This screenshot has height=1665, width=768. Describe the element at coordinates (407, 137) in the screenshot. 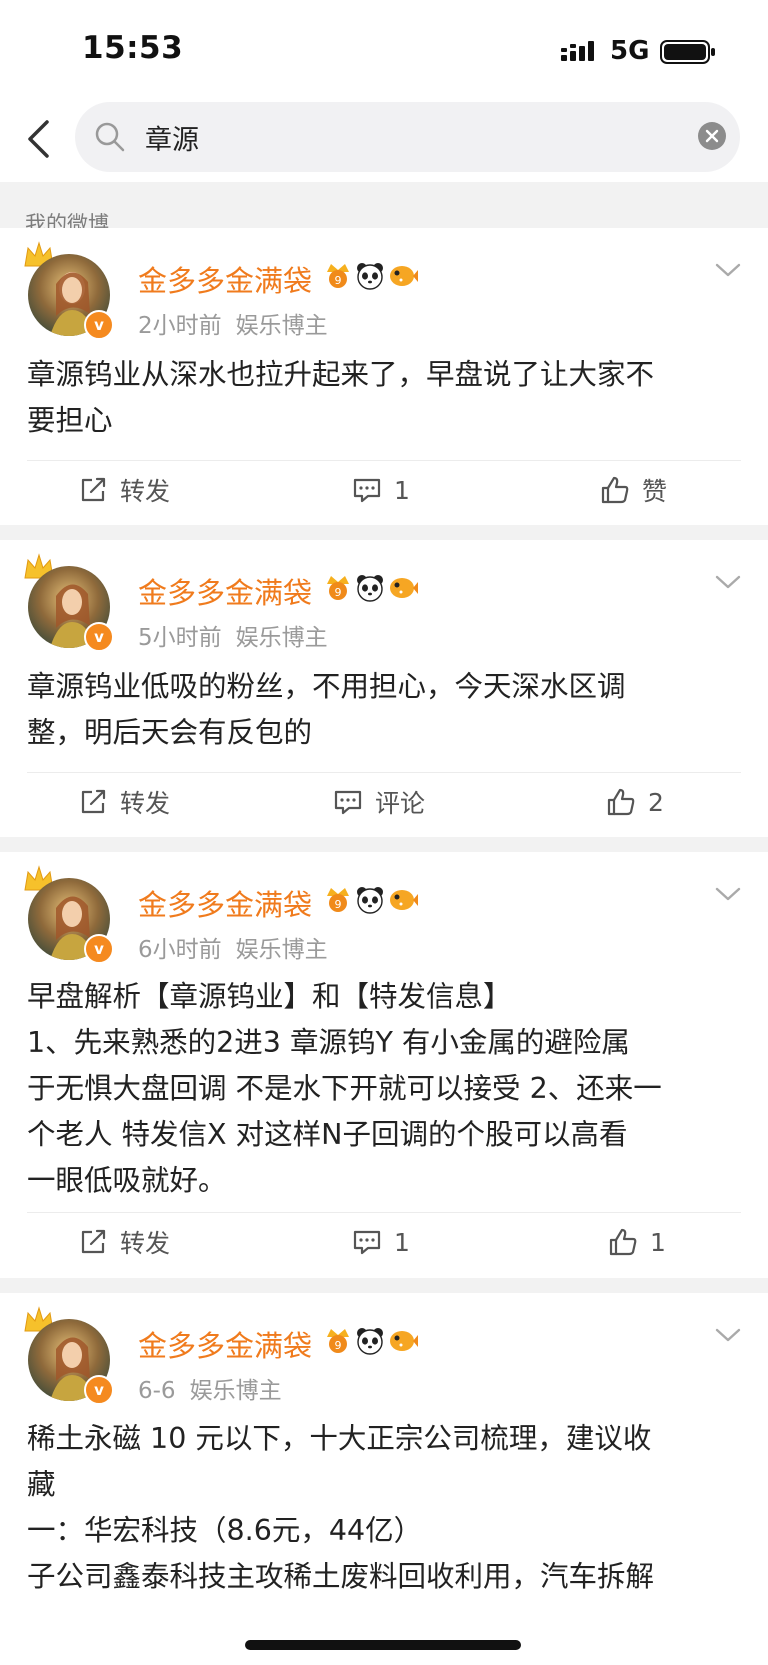

I see `search-input: 章源` at that location.